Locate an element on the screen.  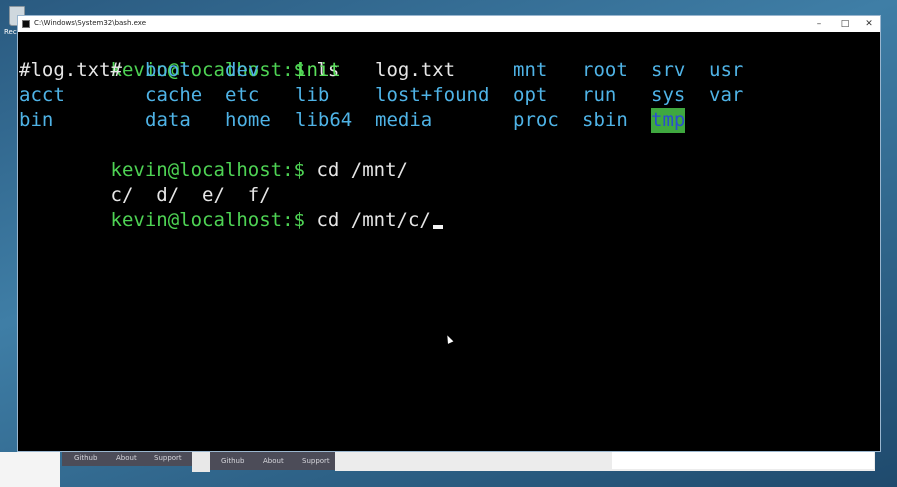
ls-entry: sys is located at coordinates (668, 95).